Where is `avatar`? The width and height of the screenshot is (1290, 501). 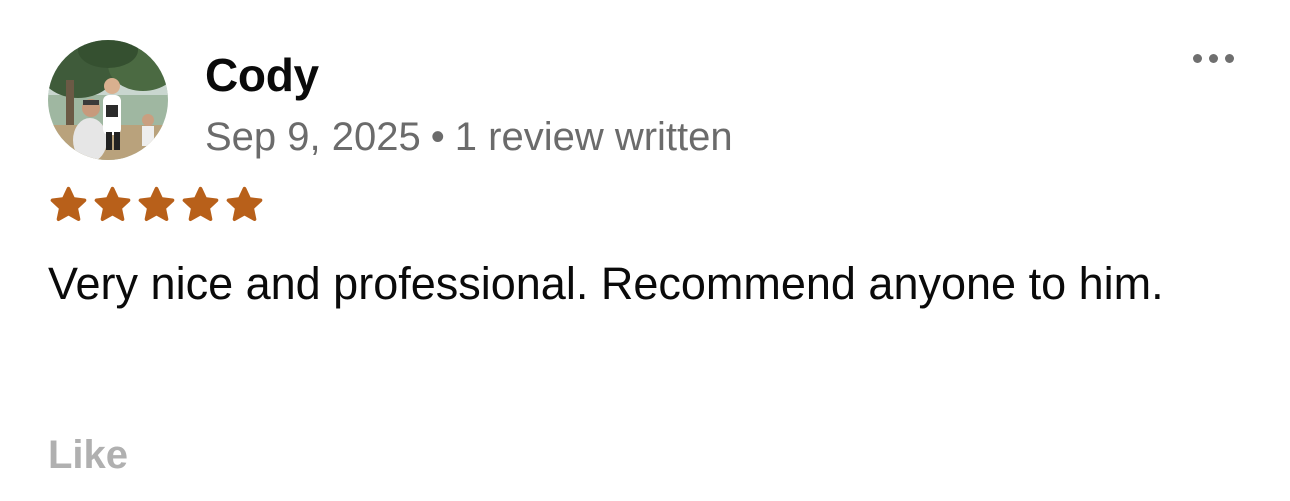
avatar is located at coordinates (108, 100).